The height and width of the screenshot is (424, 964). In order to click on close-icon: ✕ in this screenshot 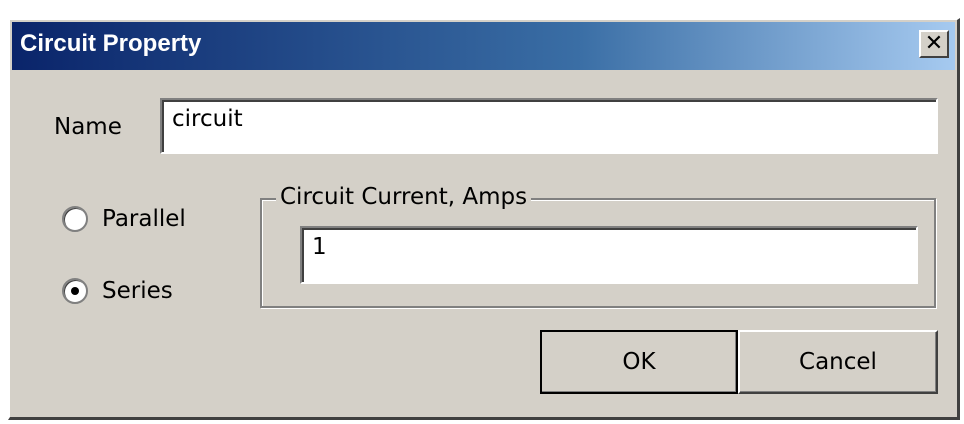, I will do `click(934, 43)`.